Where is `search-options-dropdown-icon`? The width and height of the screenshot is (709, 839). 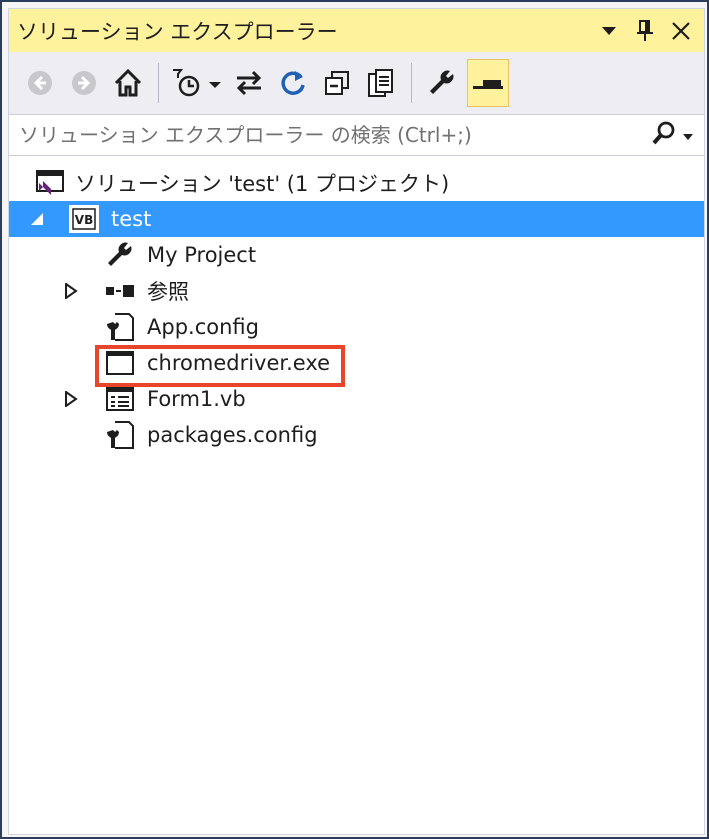
search-options-dropdown-icon is located at coordinates (688, 135).